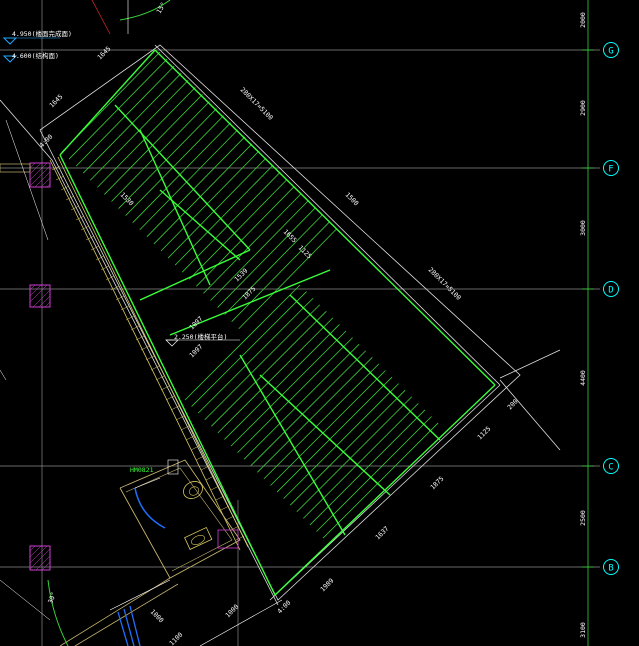 Image resolution: width=639 pixels, height=646 pixels. What do you see at coordinates (180, 519) in the screenshot?
I see `washroom: HM0821` at bounding box center [180, 519].